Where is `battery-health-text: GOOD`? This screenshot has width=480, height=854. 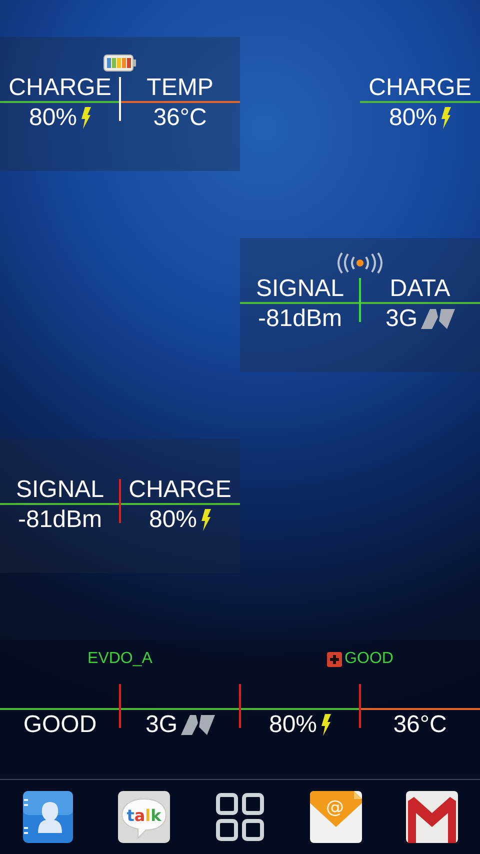
battery-health-text: GOOD is located at coordinates (369, 659).